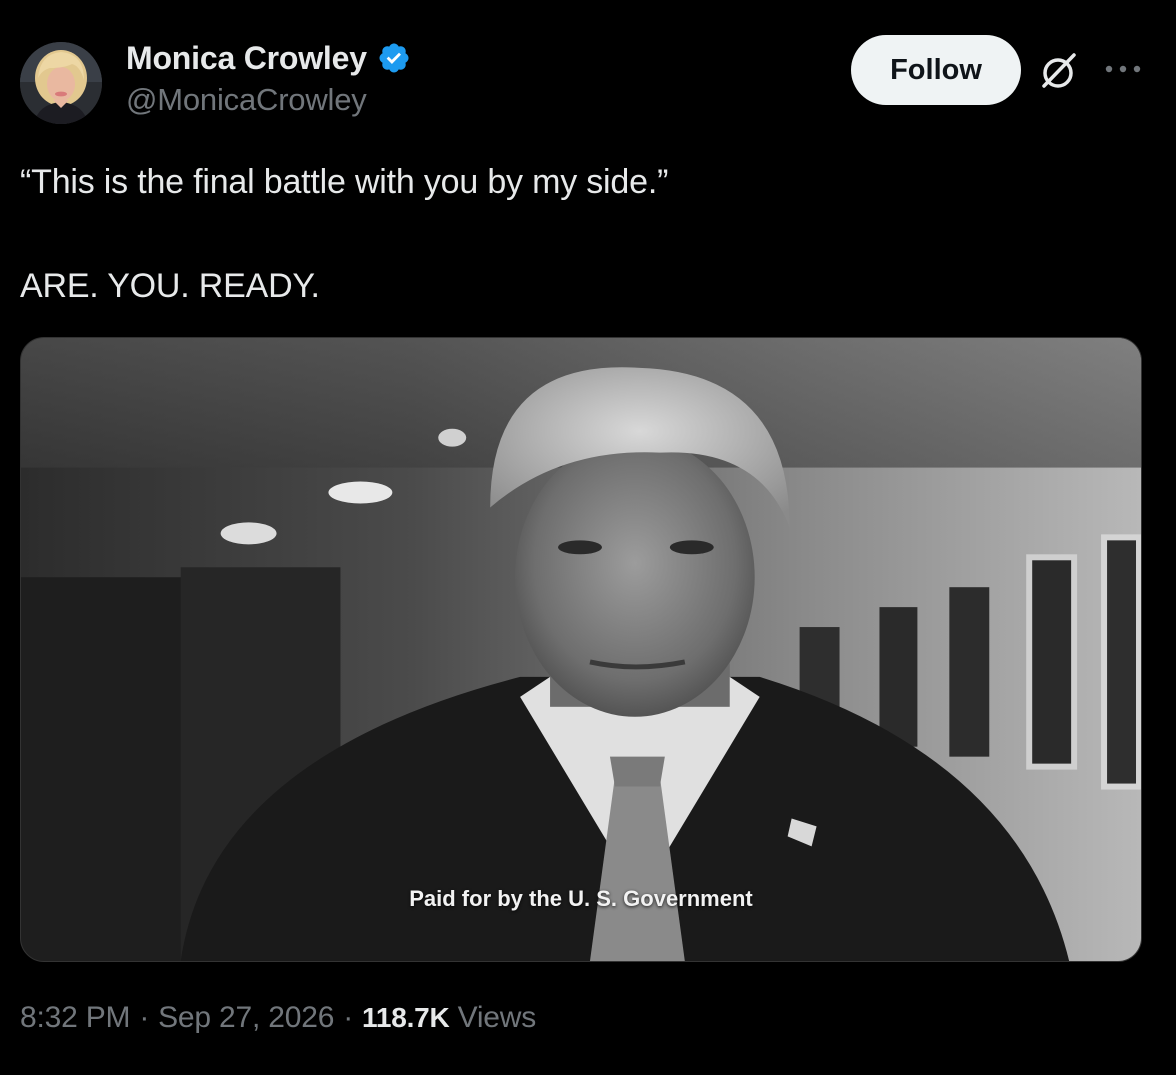 The image size is (1176, 1075). I want to click on tweet-date: Sep 27, 2026, so click(246, 1018).